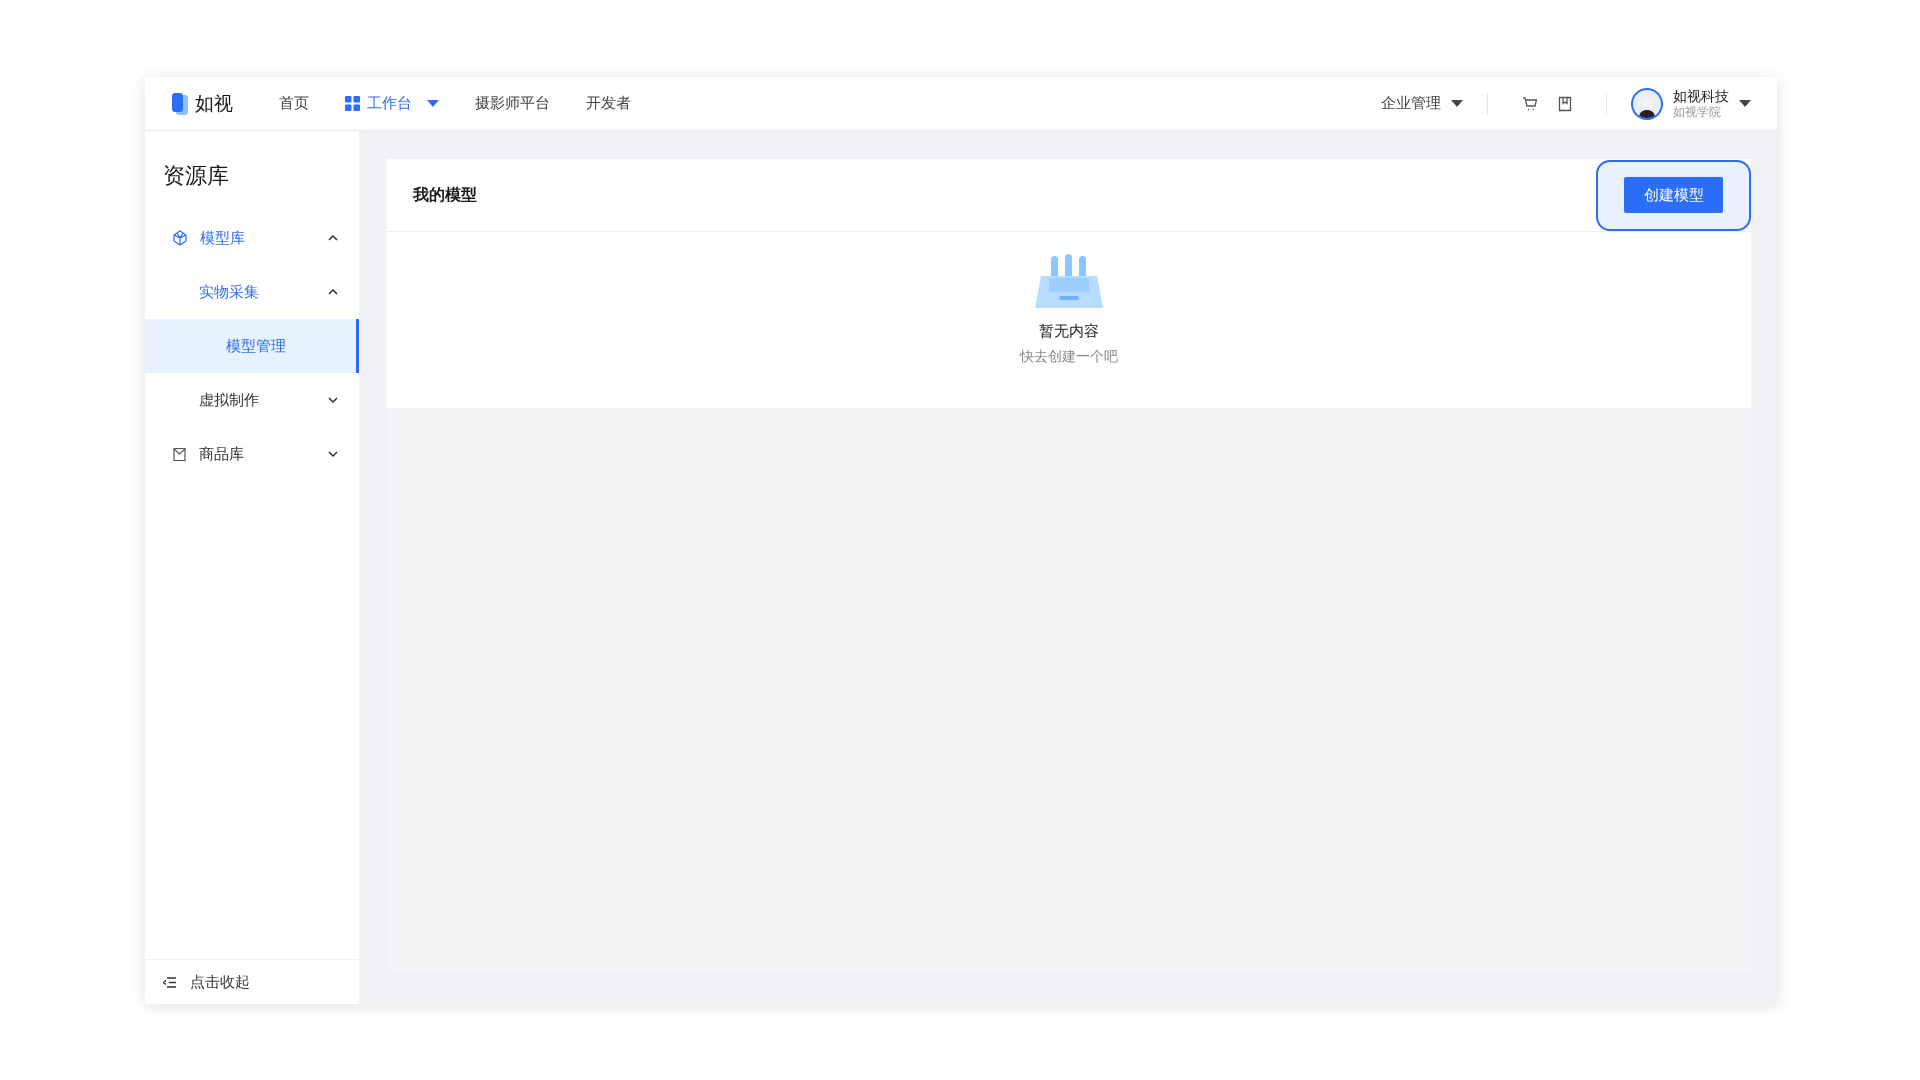  Describe the element at coordinates (214, 103) in the screenshot. I see `brand-name: 如视` at that location.